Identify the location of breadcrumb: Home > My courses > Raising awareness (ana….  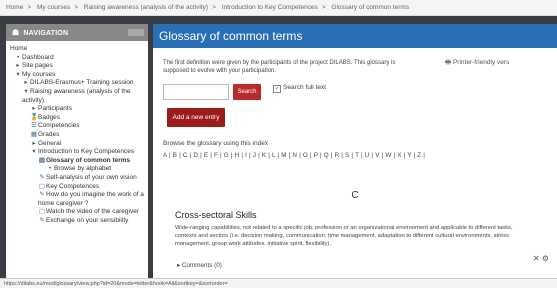
(278, 8).